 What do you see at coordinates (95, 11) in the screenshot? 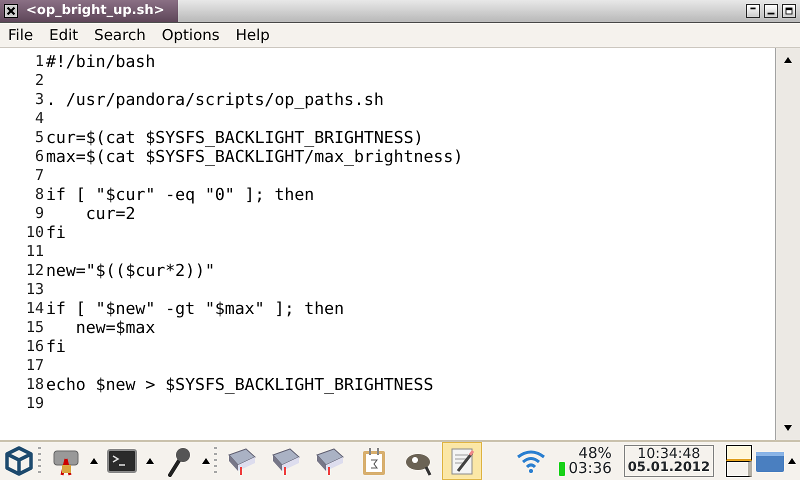
I see `window-title: <op_bright_up.sh>` at bounding box center [95, 11].